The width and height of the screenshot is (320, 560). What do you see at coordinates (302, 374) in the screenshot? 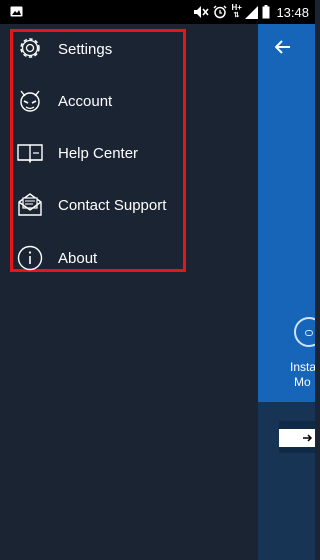
I see `install-mode-label: Insta Mo` at bounding box center [302, 374].